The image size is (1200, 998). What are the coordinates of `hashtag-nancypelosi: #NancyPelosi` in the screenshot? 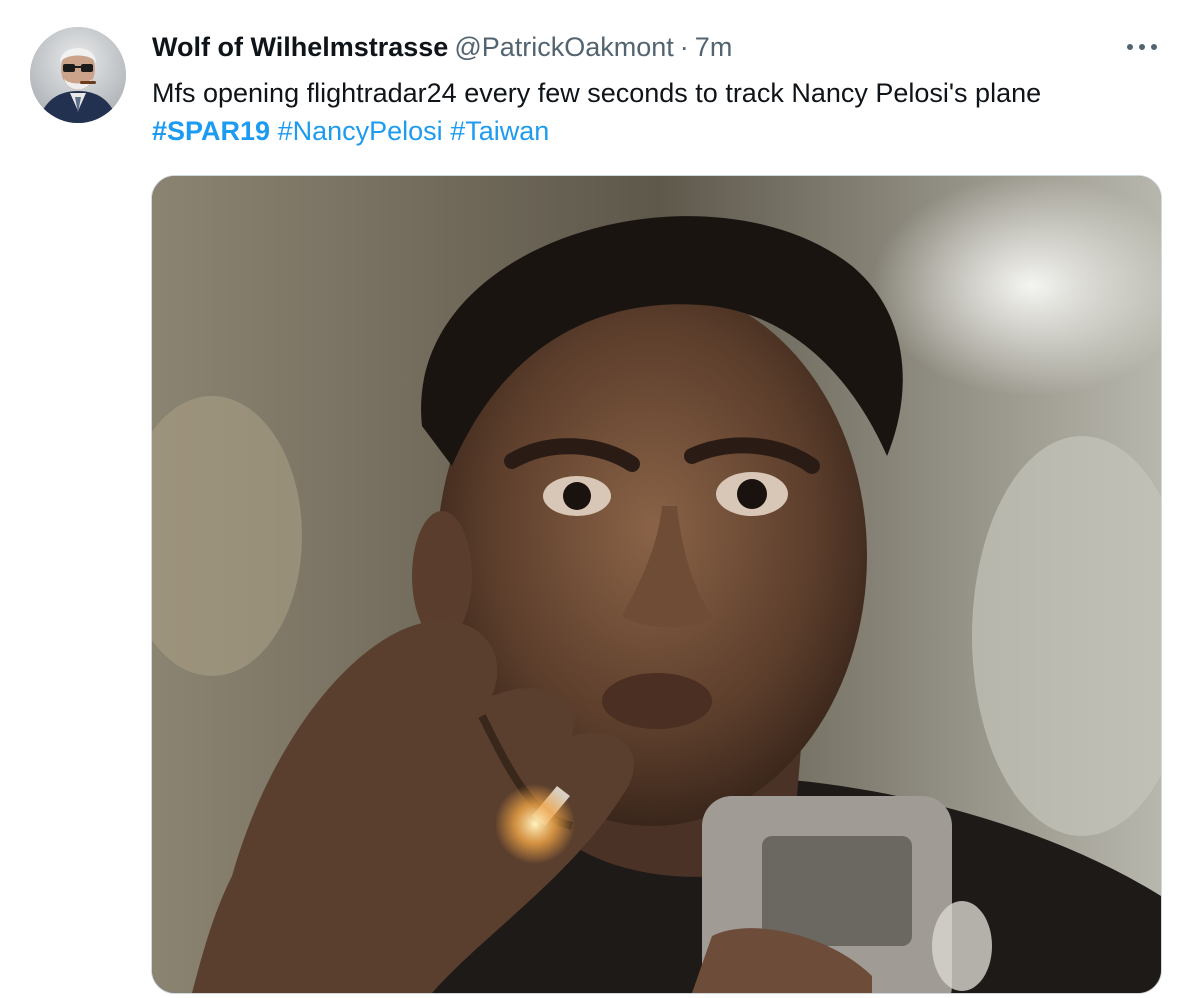 It's located at (360, 131).